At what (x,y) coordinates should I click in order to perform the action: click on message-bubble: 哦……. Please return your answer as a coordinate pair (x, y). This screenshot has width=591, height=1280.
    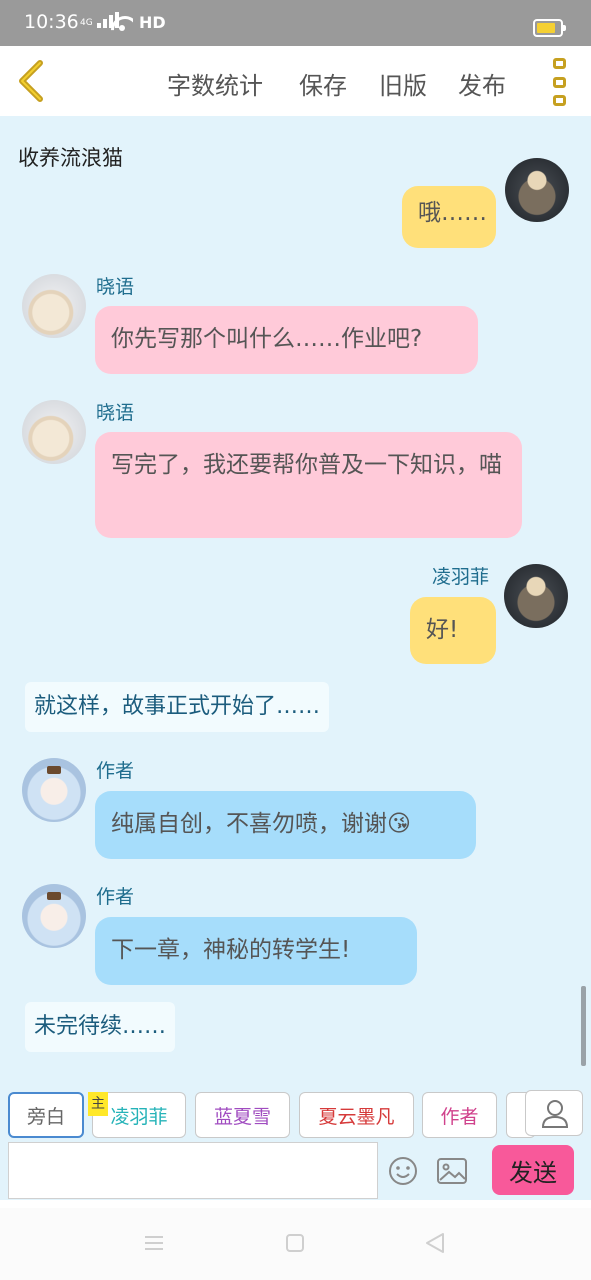
    Looking at the image, I should click on (449, 217).